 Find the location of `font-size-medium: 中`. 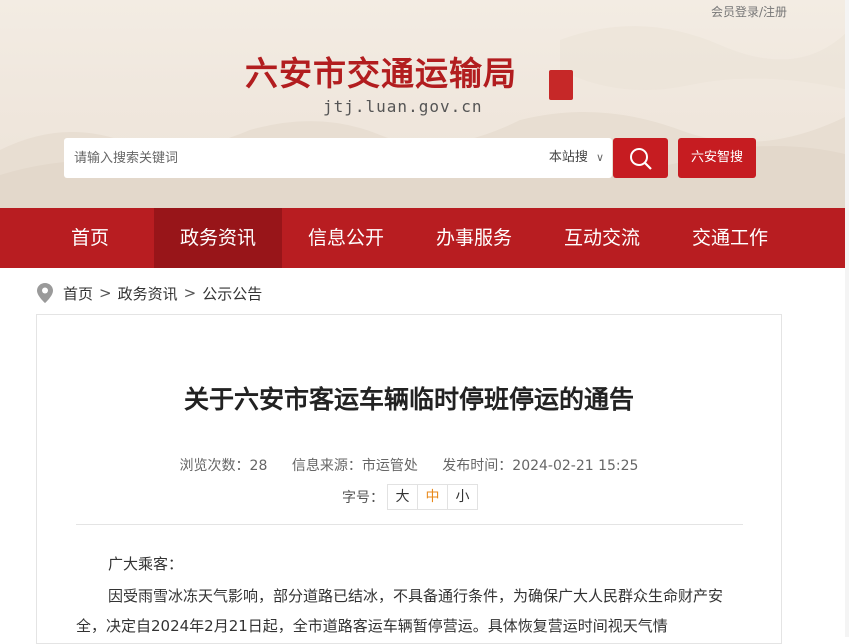

font-size-medium: 中 is located at coordinates (432, 497).